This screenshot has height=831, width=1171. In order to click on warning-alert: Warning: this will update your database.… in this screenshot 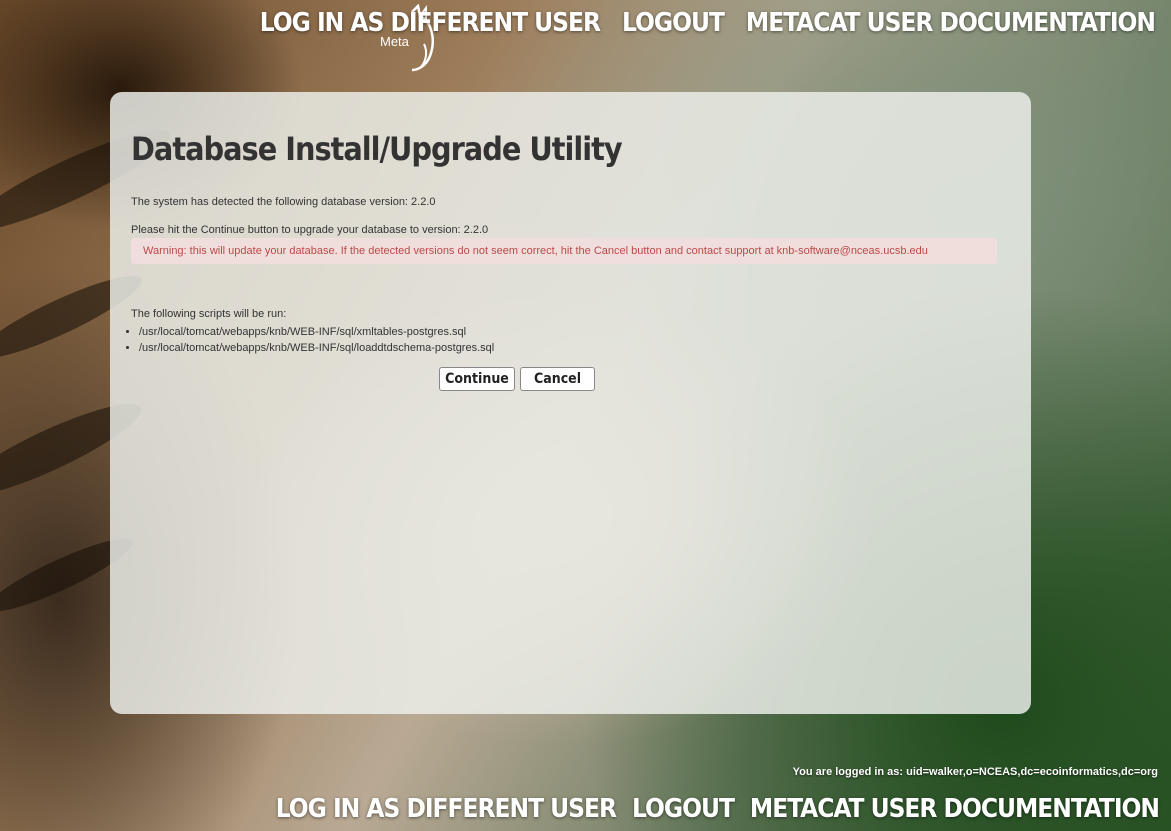, I will do `click(564, 251)`.